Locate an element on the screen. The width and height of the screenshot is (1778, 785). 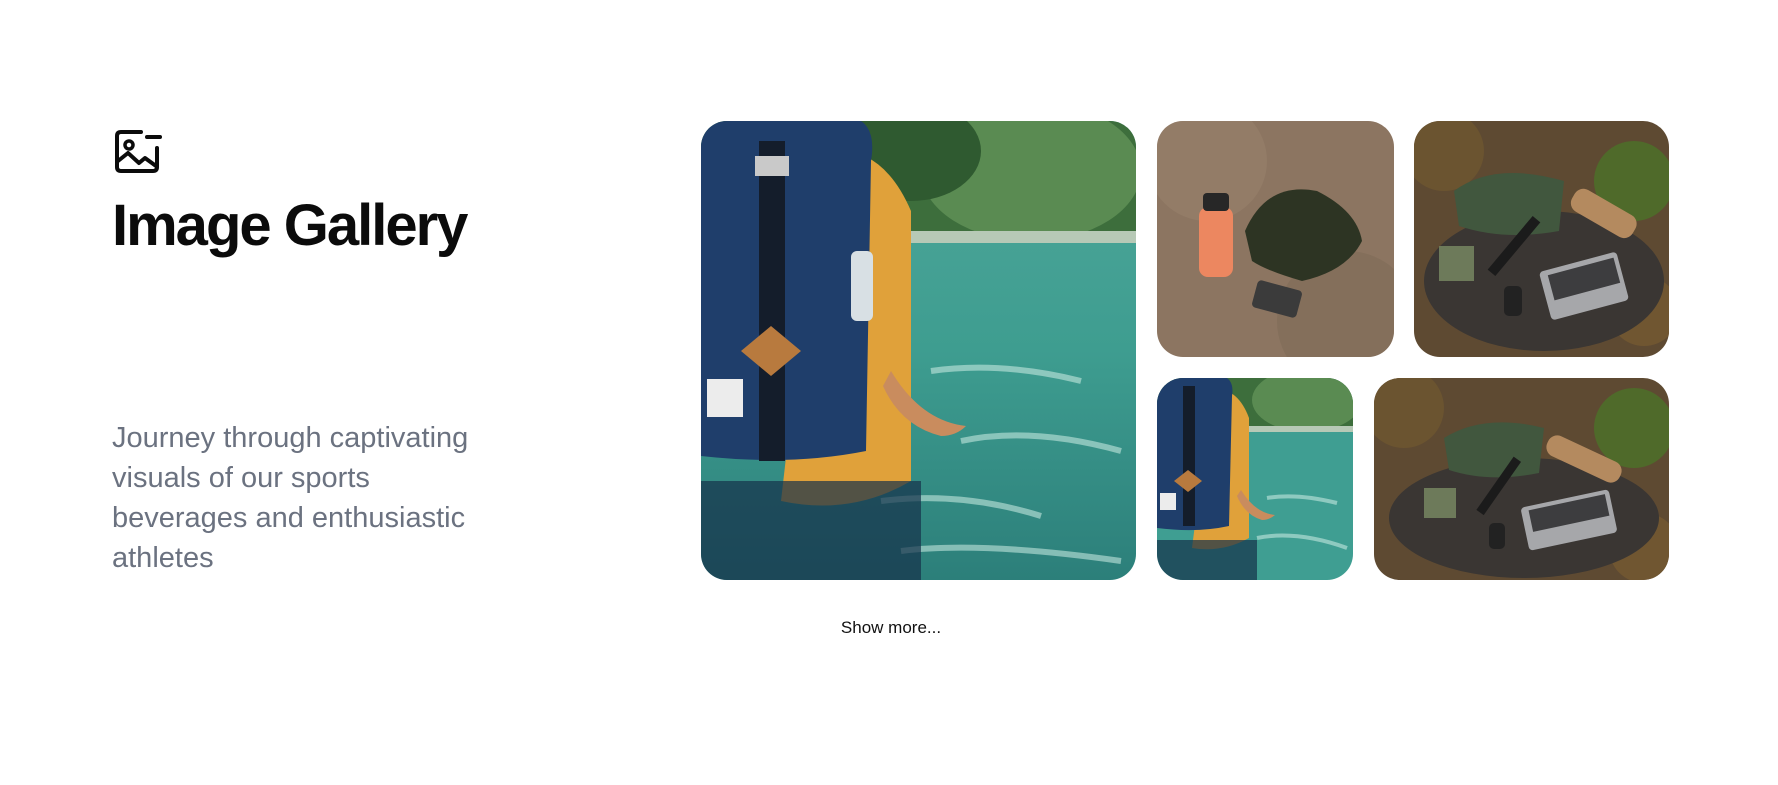
hiker-in-water-image is located at coordinates (918, 350).